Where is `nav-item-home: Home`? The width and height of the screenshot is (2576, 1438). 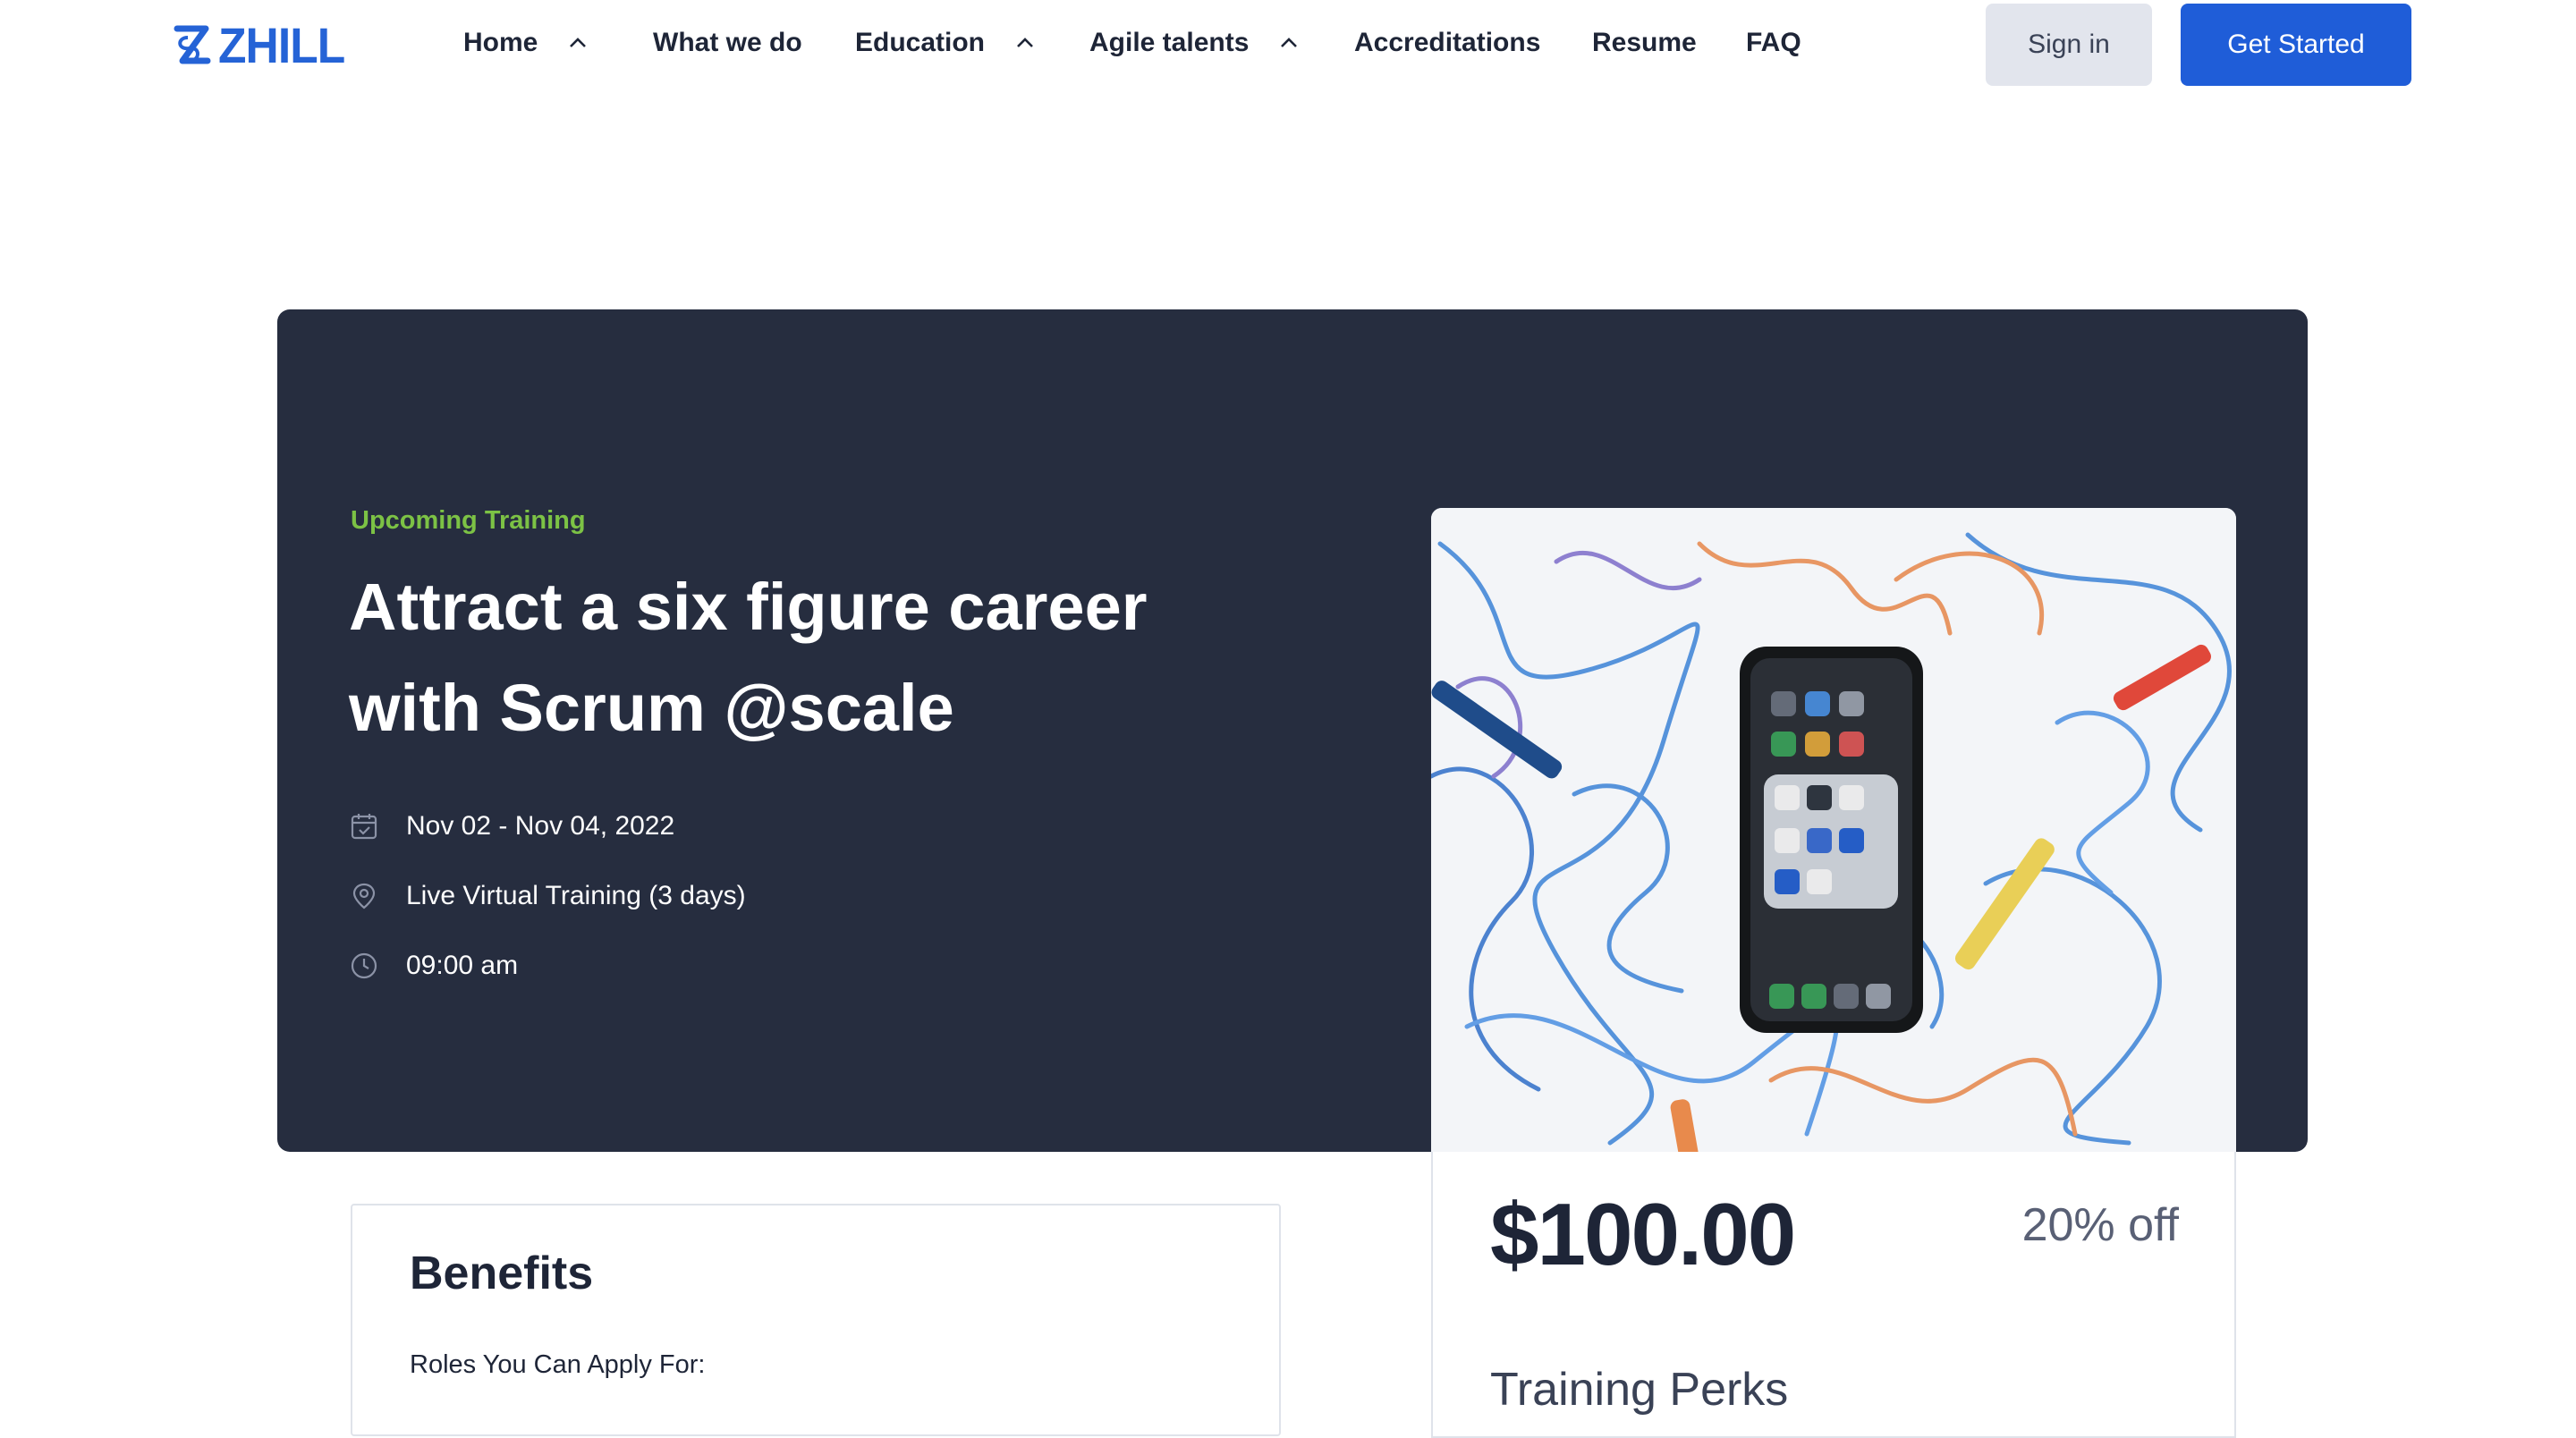
nav-item-home: Home is located at coordinates (525, 43).